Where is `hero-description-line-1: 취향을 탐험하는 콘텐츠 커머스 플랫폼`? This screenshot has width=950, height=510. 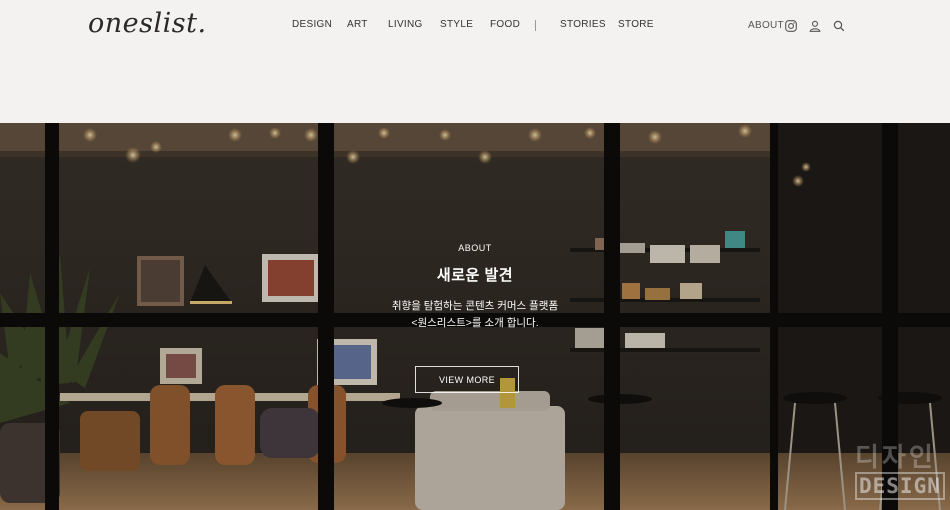 hero-description-line-1: 취향을 탐험하는 콘텐츠 커머스 플랫폼 is located at coordinates (475, 306).